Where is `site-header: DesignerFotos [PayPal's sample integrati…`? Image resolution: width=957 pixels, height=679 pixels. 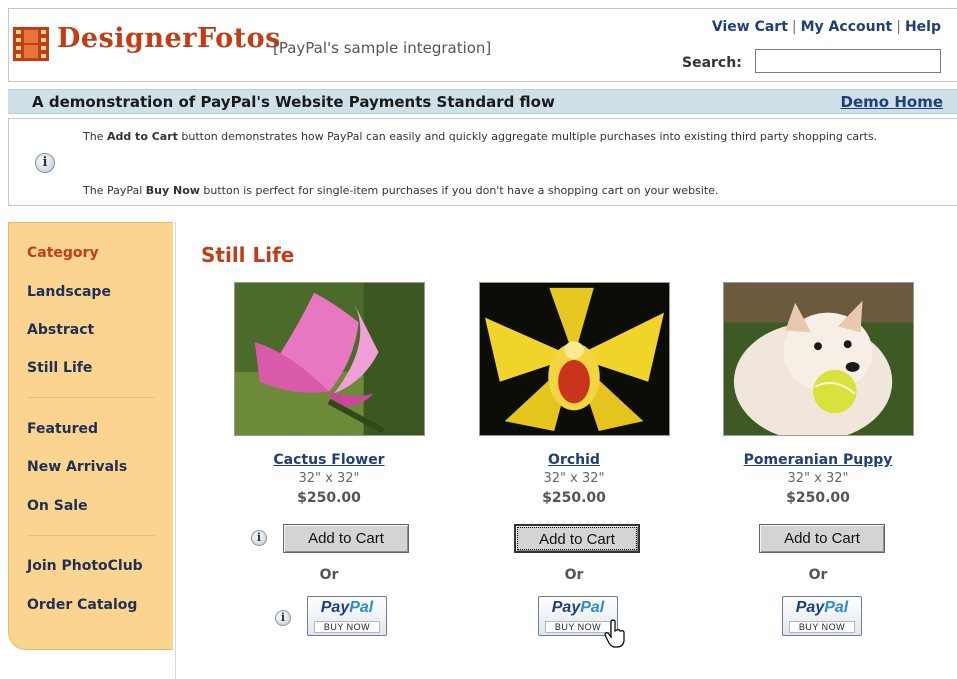 site-header: DesignerFotos [PayPal's sample integrati… is located at coordinates (482, 45).